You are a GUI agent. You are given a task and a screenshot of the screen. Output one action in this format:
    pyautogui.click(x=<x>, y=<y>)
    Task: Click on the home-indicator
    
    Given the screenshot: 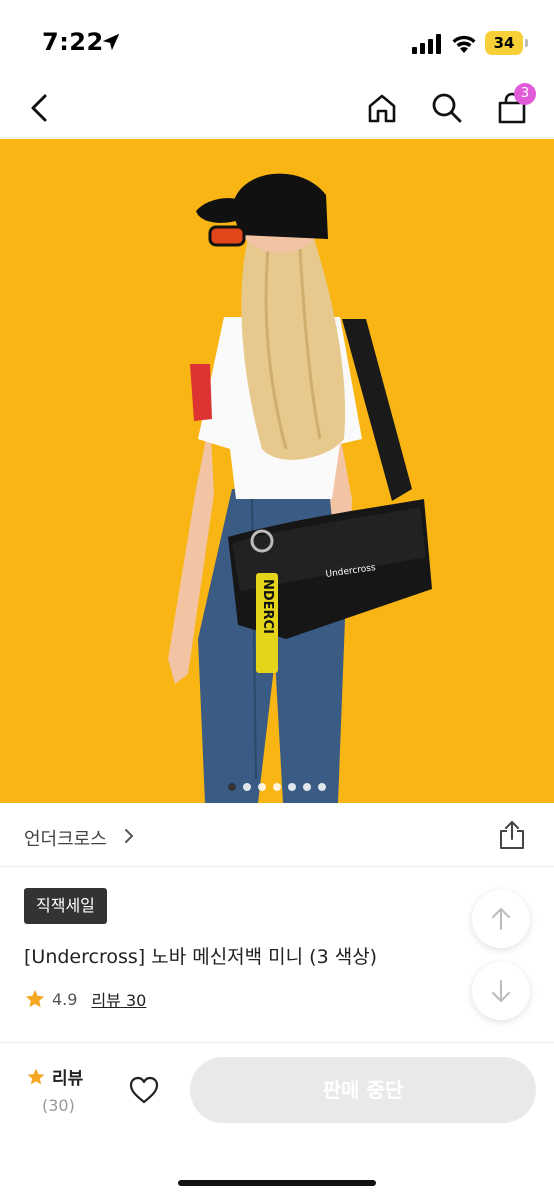 What is the action you would take?
    pyautogui.click(x=277, y=1183)
    